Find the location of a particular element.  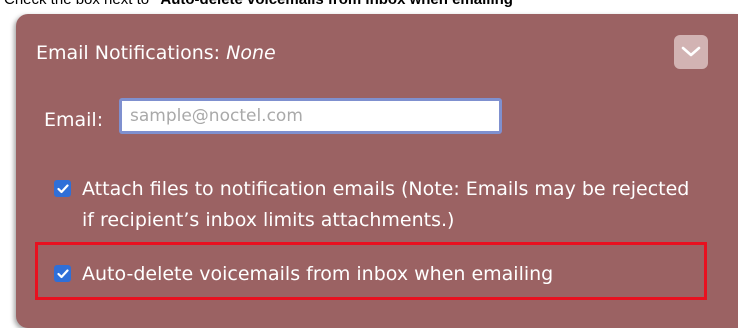

notifications-value: None is located at coordinates (251, 53).